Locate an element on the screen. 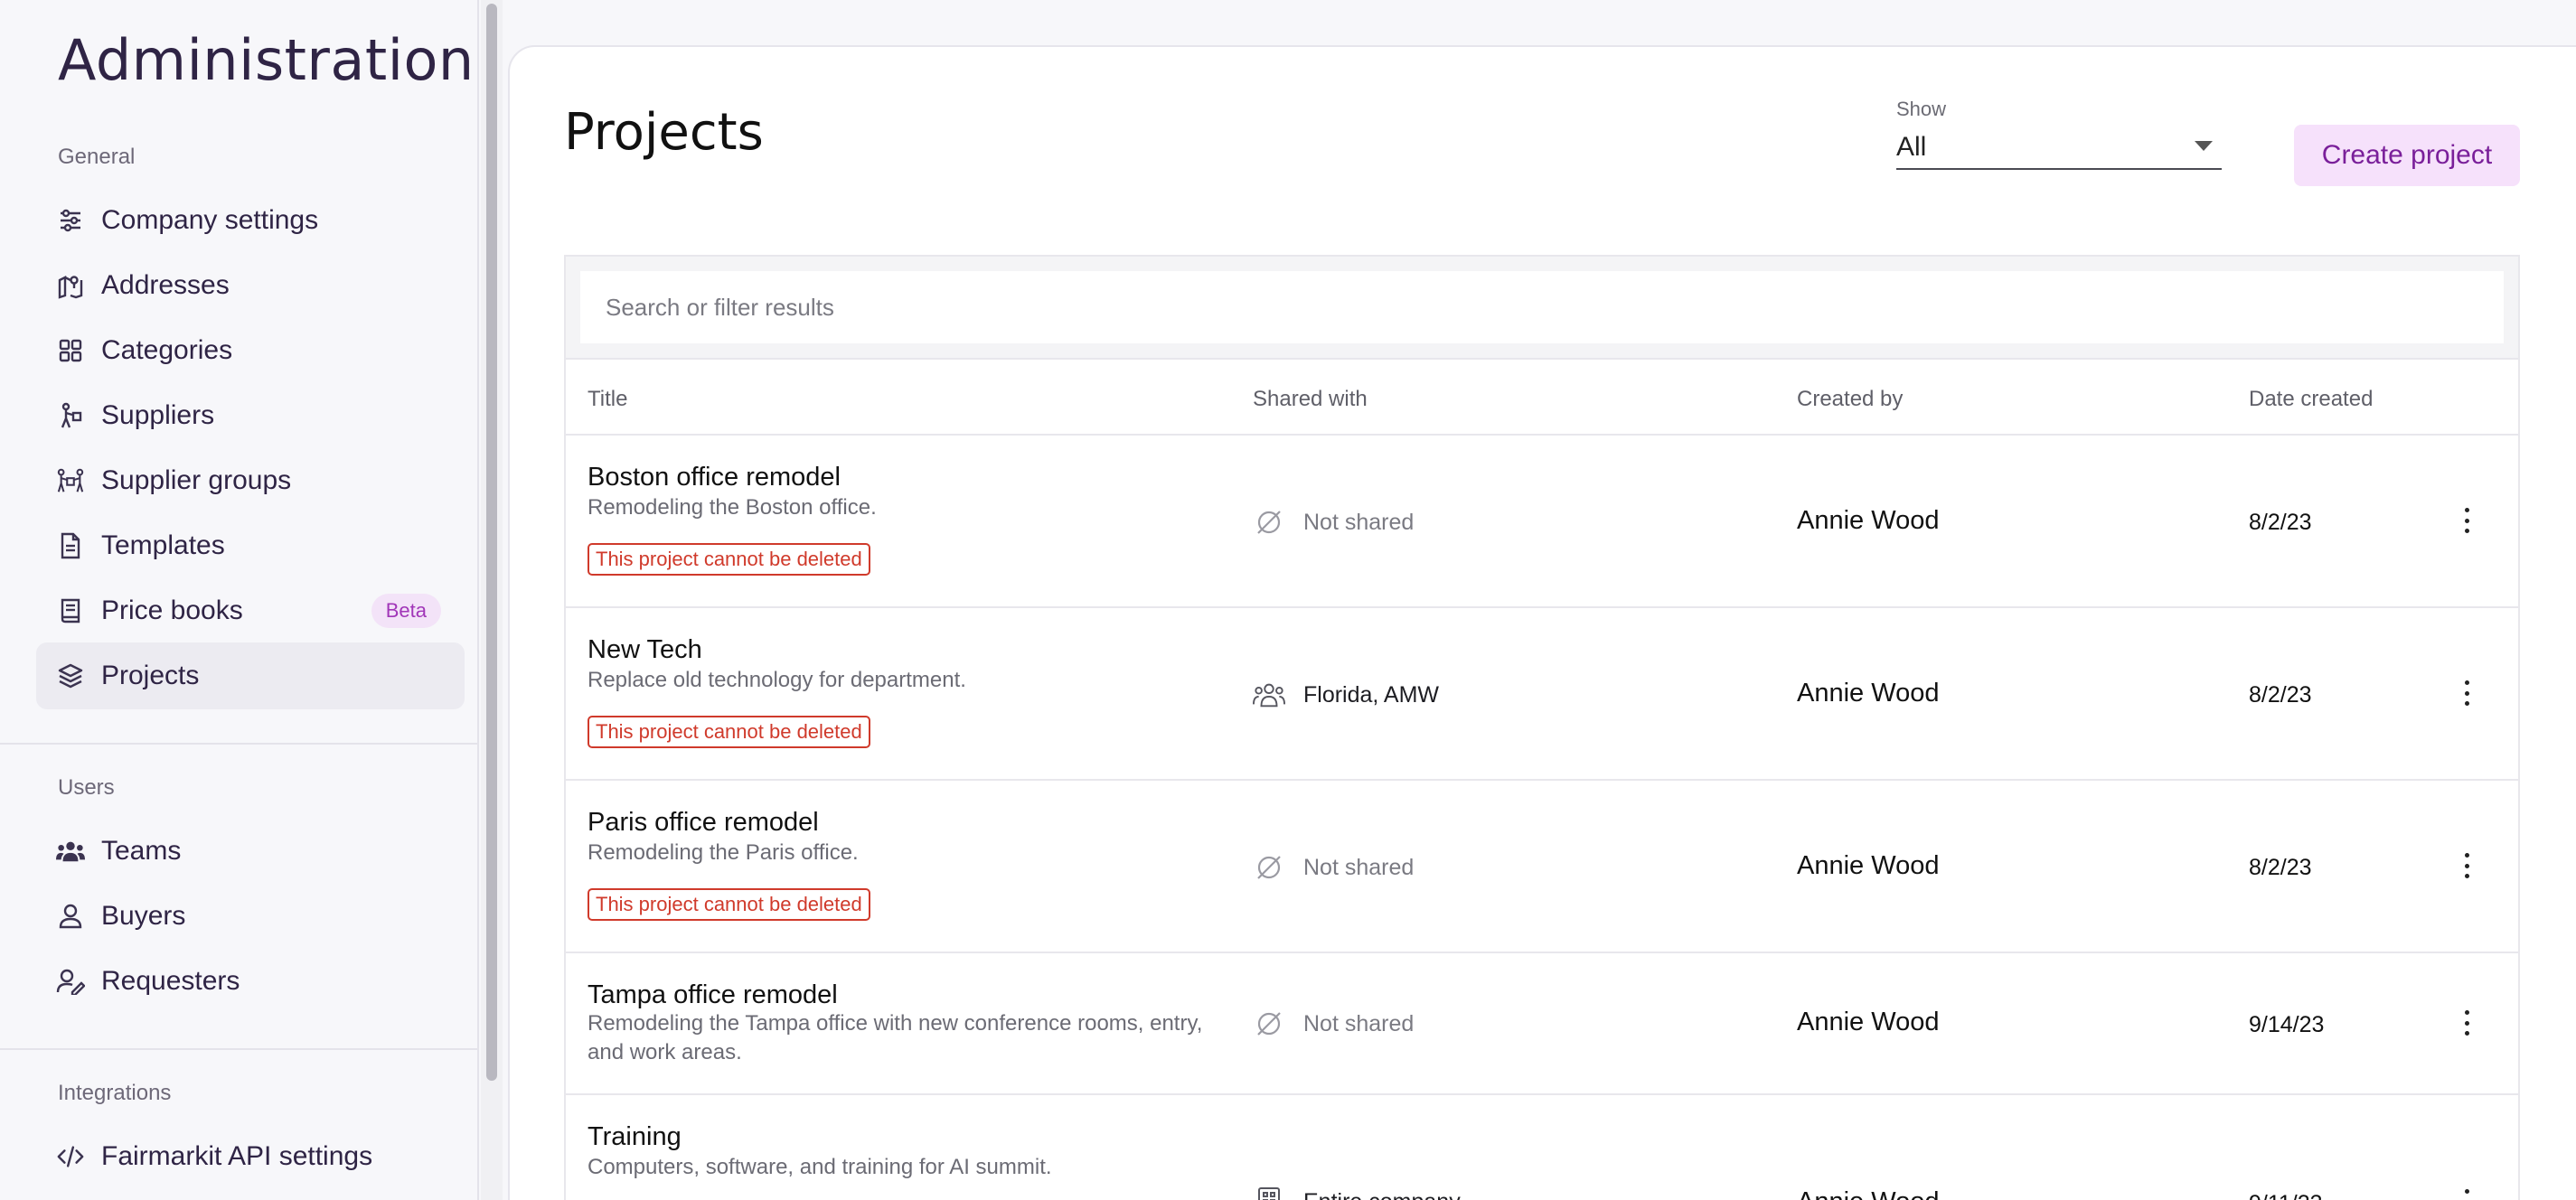 Image resolution: width=2576 pixels, height=1200 pixels. grid-icon is located at coordinates (71, 350).